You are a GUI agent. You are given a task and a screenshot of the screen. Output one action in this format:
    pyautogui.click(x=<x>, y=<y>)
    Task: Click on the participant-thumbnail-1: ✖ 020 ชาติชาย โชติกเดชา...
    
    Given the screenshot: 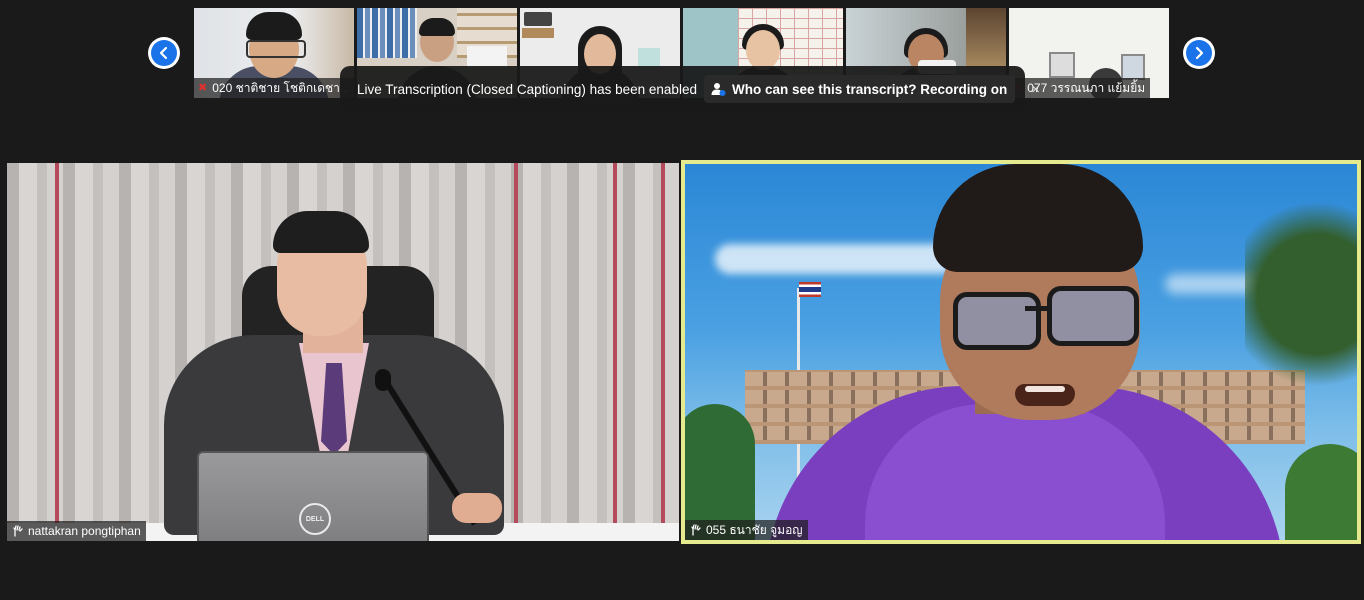 What is the action you would take?
    pyautogui.click(x=274, y=53)
    